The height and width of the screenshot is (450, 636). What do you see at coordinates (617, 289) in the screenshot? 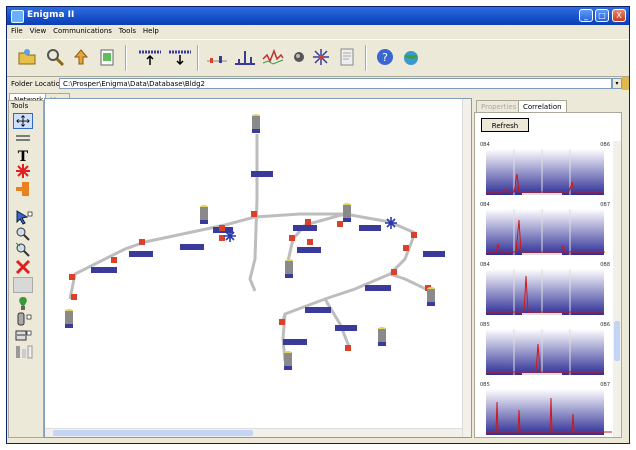
I see `correlation-scrollbar` at bounding box center [617, 289].